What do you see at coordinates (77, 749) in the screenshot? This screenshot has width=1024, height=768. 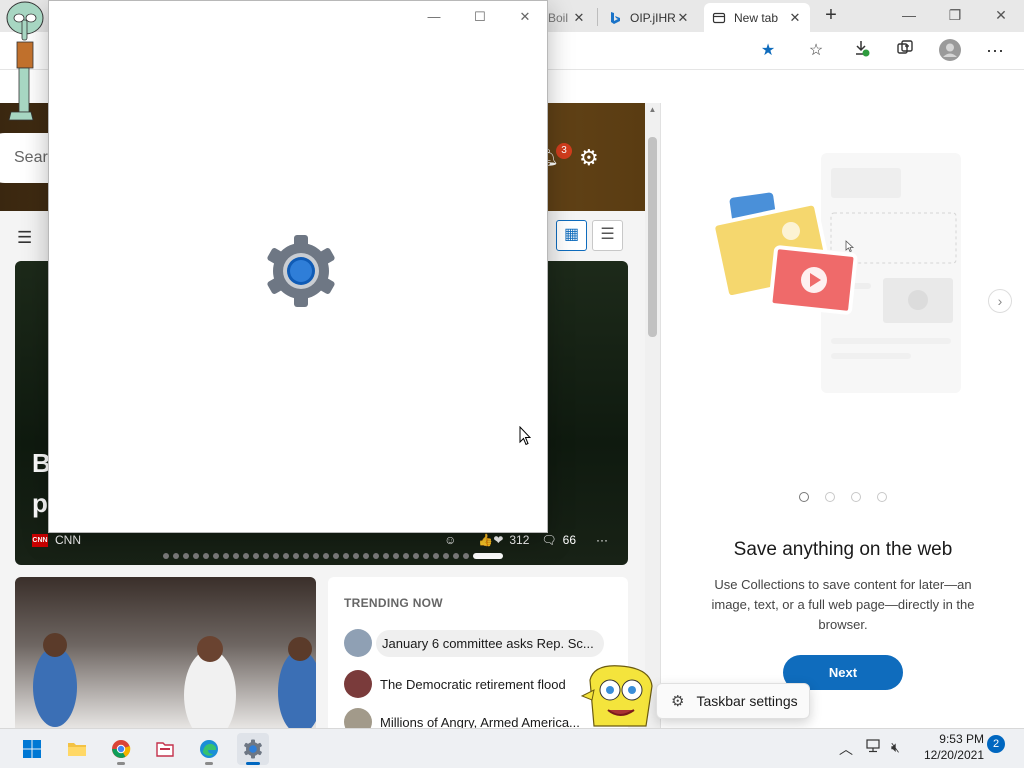 I see `file-explorer-button` at bounding box center [77, 749].